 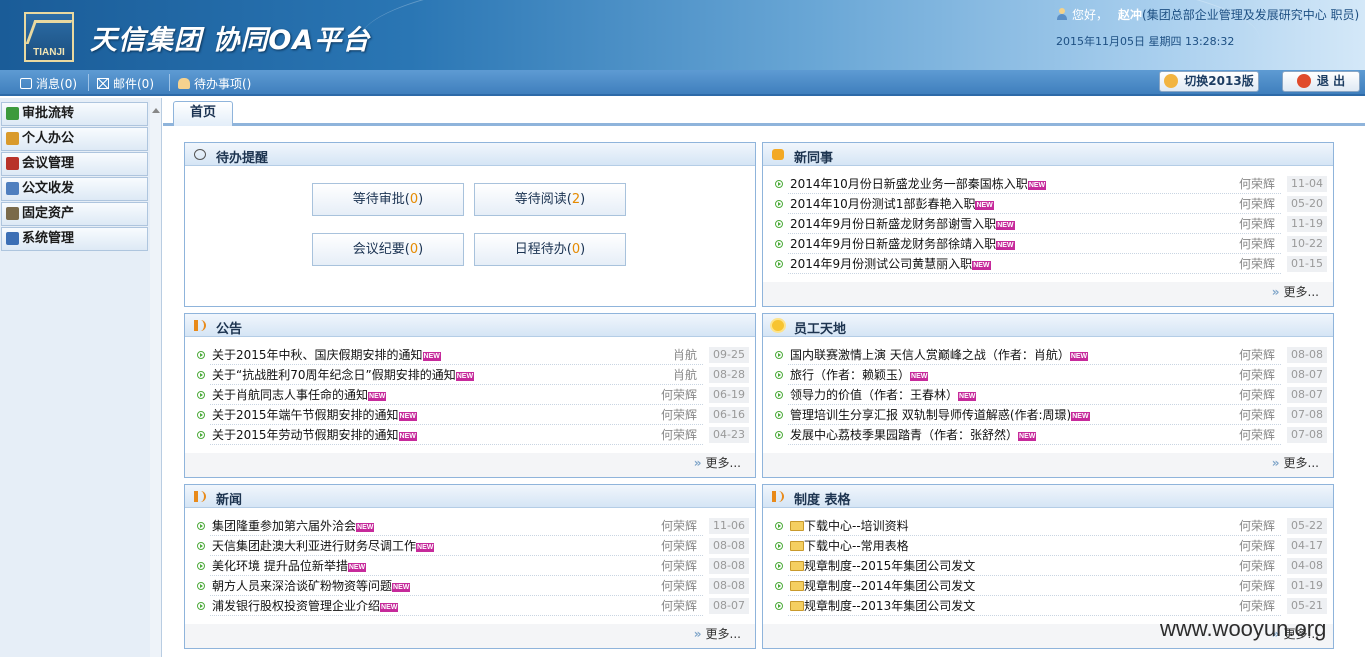 I want to click on list-item: 关于肖航同志人事任命的通知NEW 何荣辉 06-19, so click(x=472, y=395).